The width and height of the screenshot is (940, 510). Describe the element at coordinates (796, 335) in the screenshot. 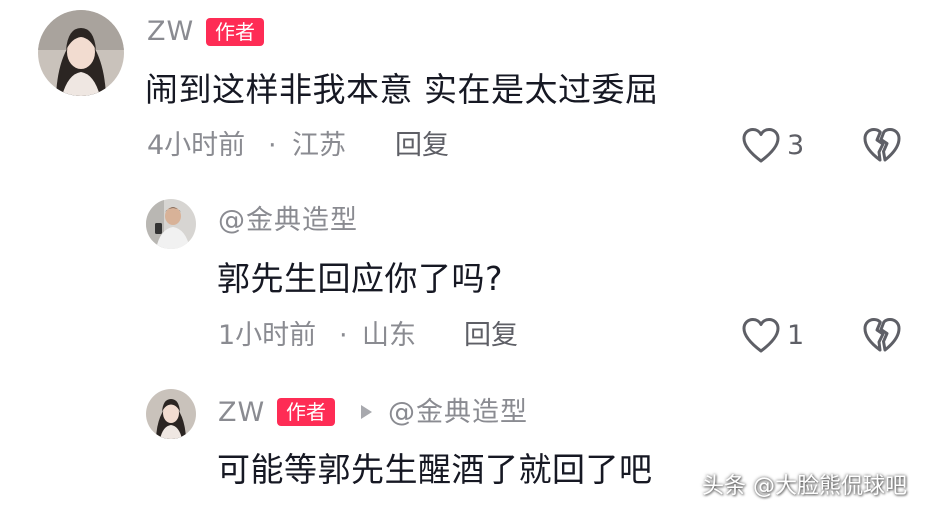

I see `like-count: 1` at that location.